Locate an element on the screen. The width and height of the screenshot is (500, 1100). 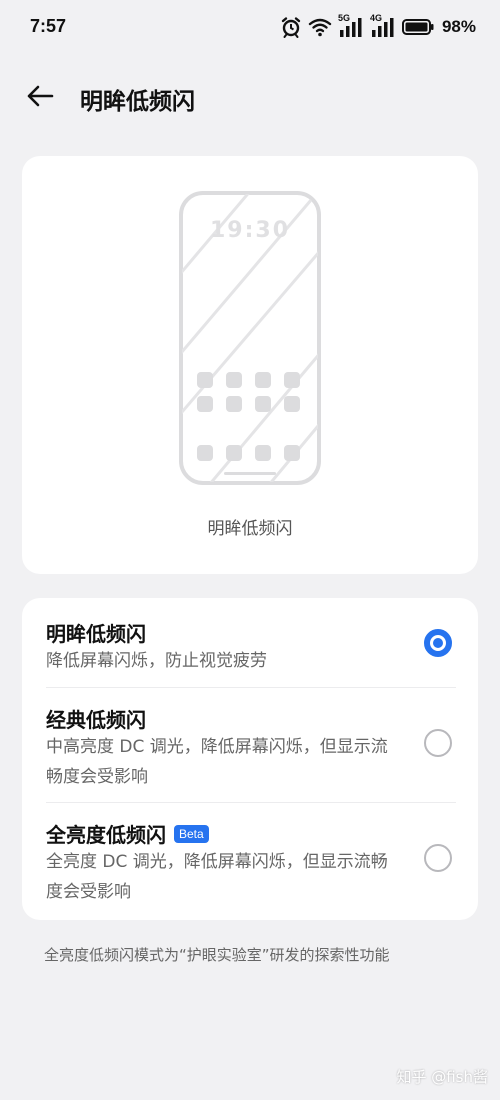
beta-badge: Beta is located at coordinates (191, 833).